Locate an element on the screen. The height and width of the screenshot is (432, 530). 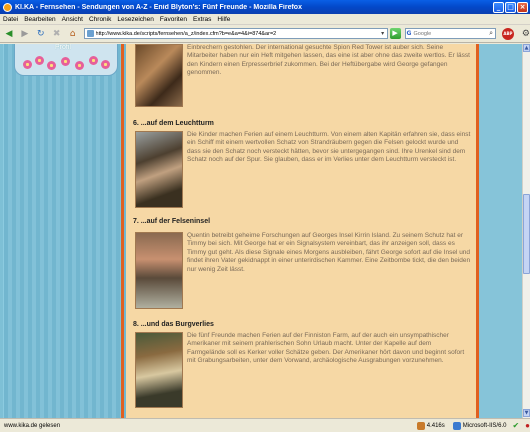
timer-icon is located at coordinates (420, 425).